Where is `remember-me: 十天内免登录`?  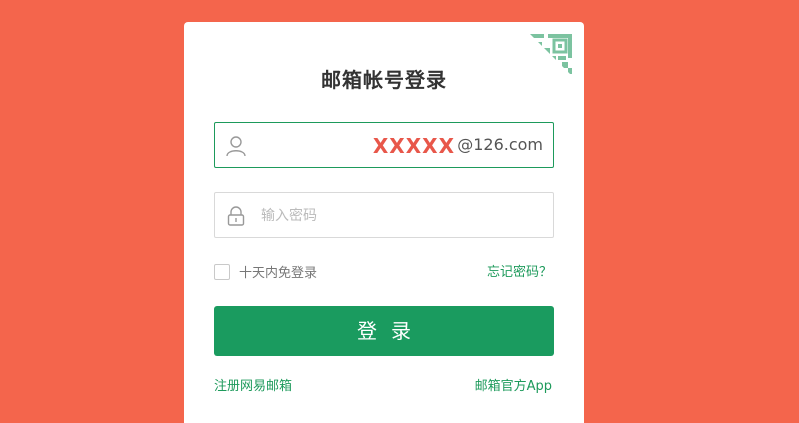
remember-me: 十天内免登录 is located at coordinates (265, 271).